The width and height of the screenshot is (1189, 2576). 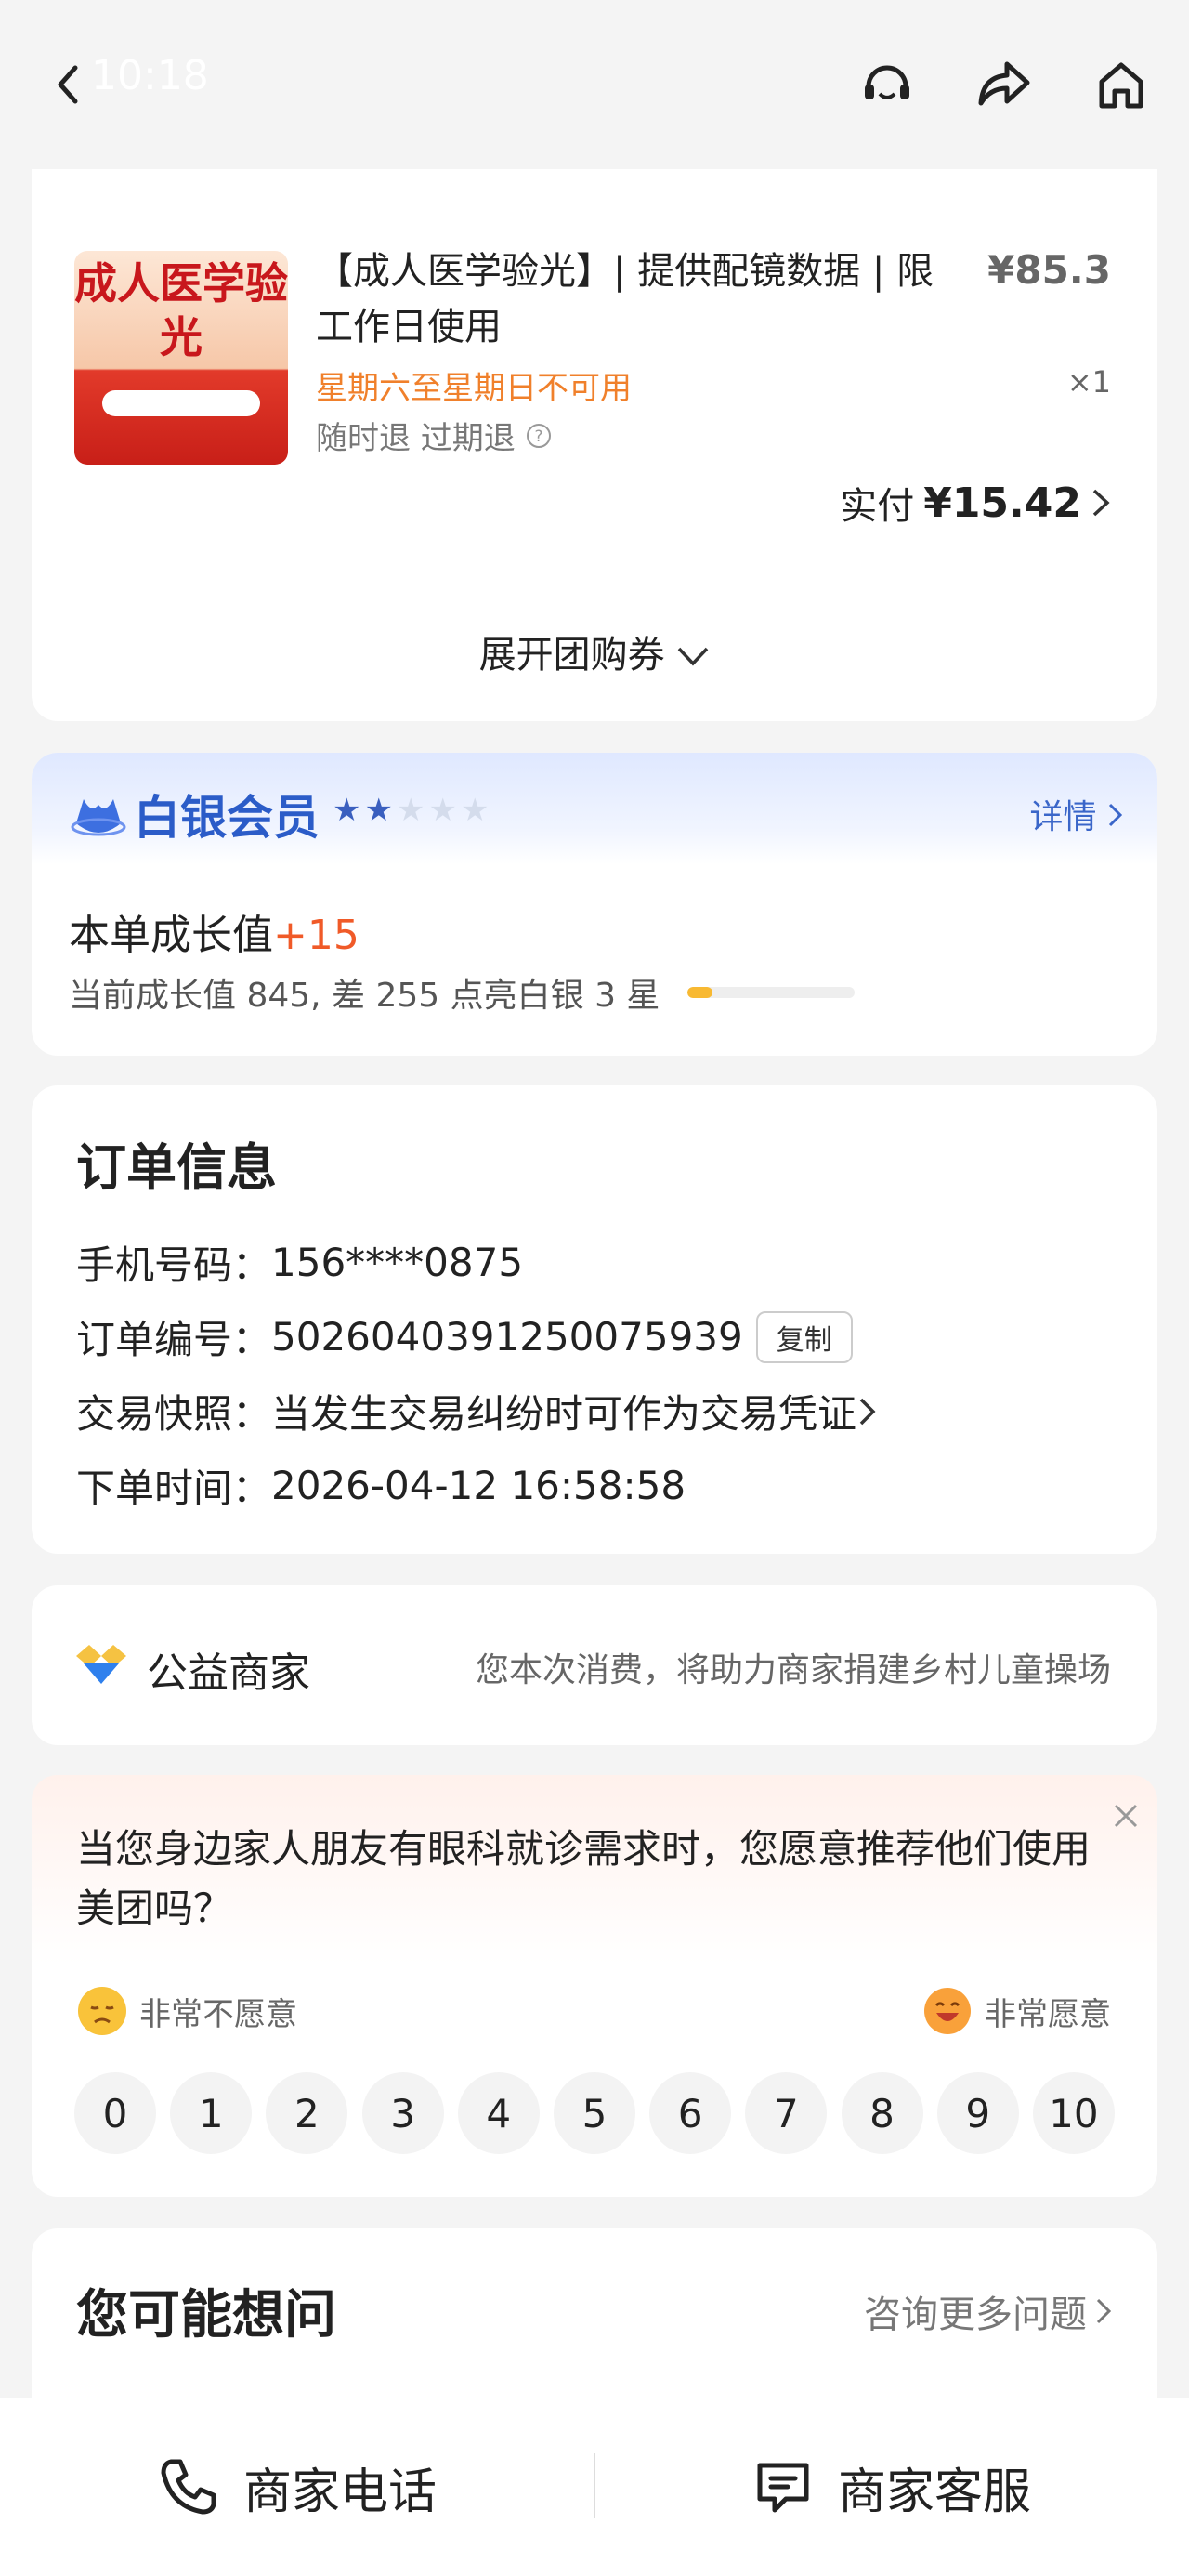 I want to click on order-no-label: 订单编号：, so click(x=174, y=1339).